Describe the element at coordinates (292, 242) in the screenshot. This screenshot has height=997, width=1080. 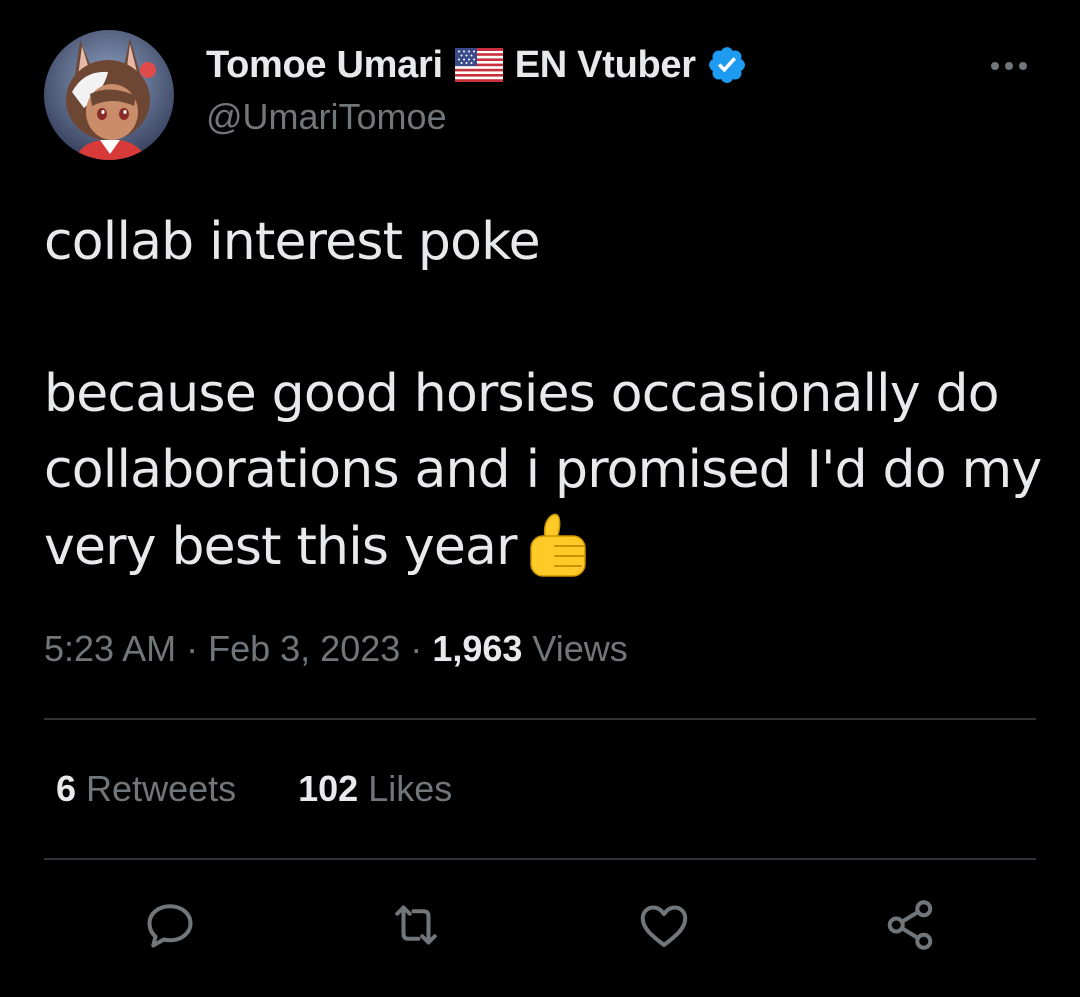
I see `tweet-paragraph: collab interest poke` at that location.